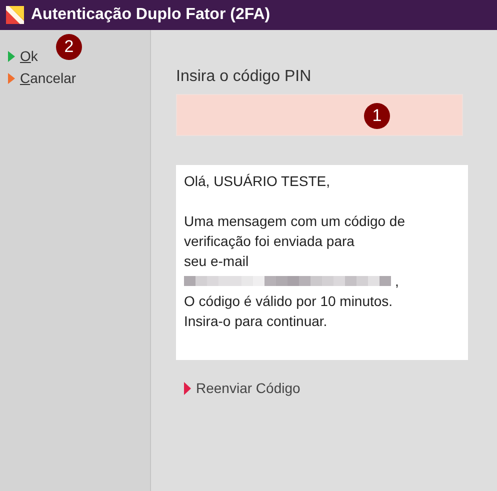 This screenshot has height=491, width=497. What do you see at coordinates (150, 15) in the screenshot?
I see `window-title: Autenticação Duplo Fator (2FA)` at bounding box center [150, 15].